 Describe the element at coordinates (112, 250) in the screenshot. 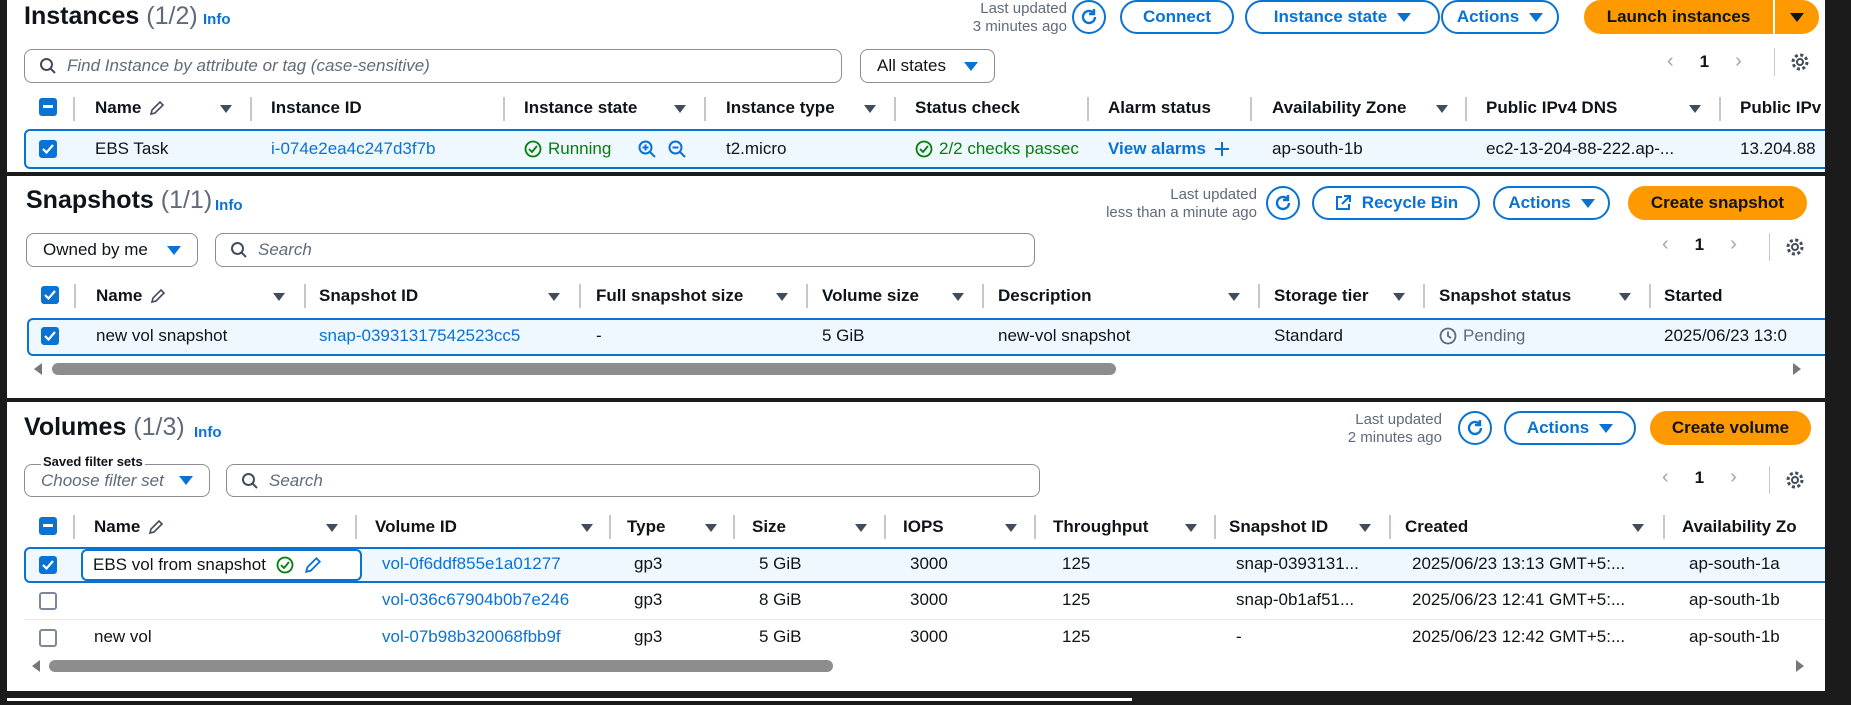

I see `owner-filter-select: Owned by me` at that location.